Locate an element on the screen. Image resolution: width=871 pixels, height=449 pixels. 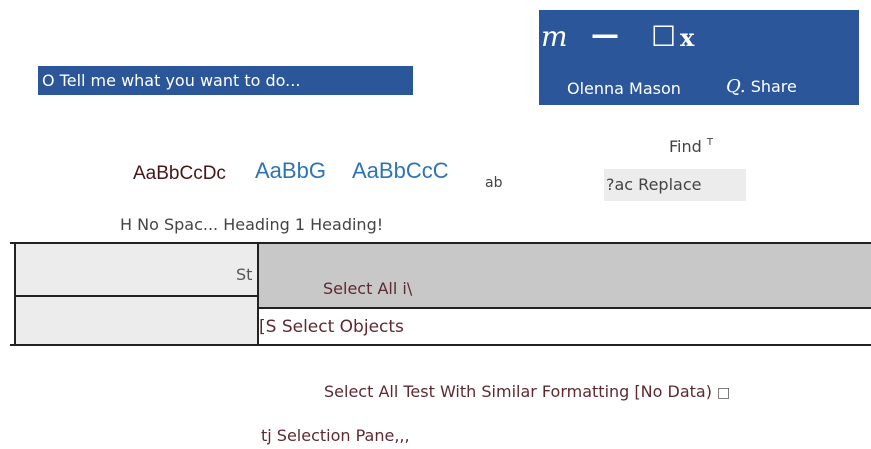
find-label: Find is located at coordinates (685, 146).